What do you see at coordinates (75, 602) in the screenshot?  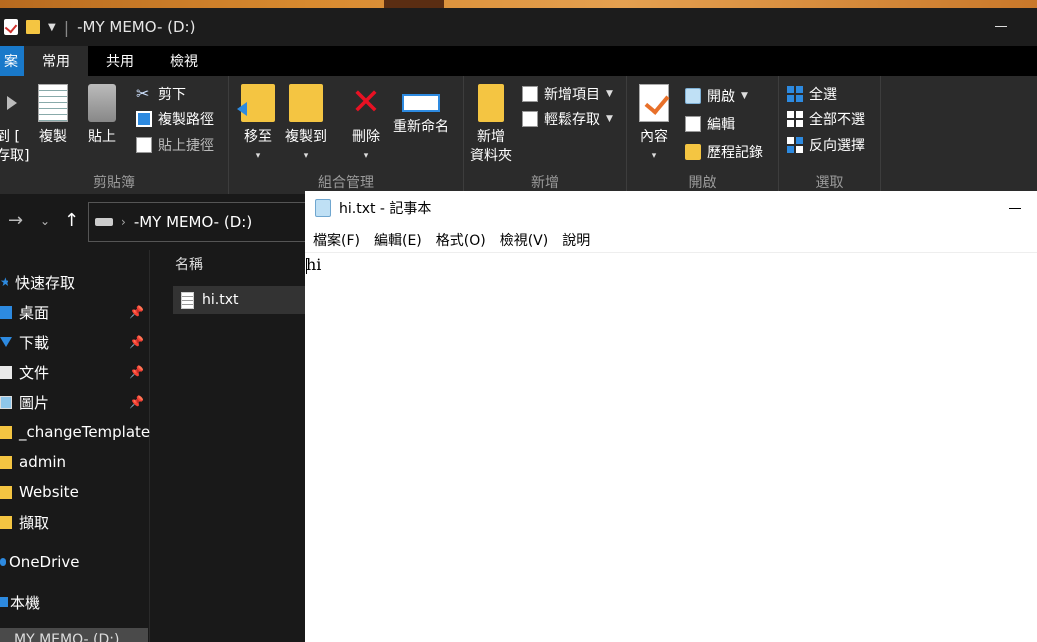 I see `nav-this-pc: 本機` at bounding box center [75, 602].